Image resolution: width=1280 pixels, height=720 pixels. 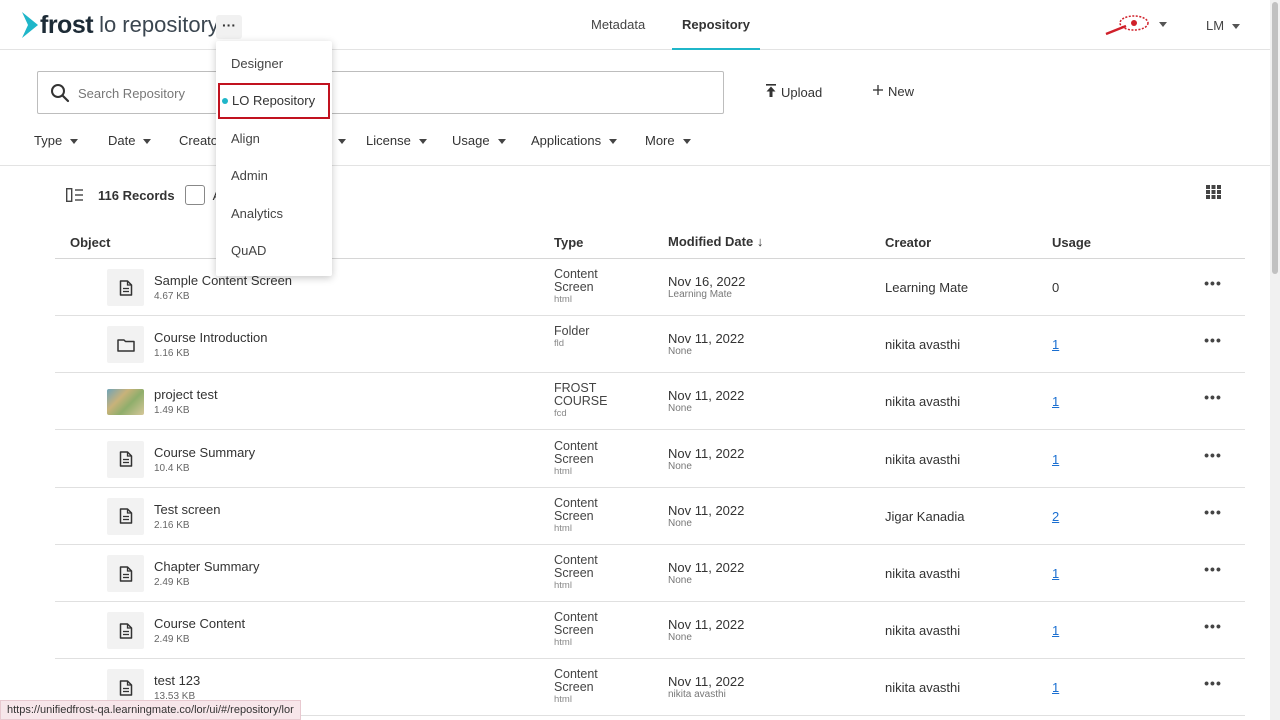 What do you see at coordinates (274, 101) in the screenshot?
I see `menu-item-lo-repository: LO Repository` at bounding box center [274, 101].